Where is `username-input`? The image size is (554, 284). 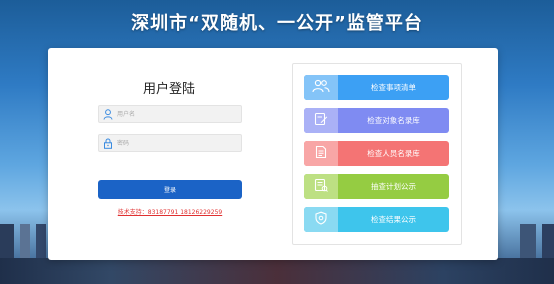
username-input is located at coordinates (176, 114).